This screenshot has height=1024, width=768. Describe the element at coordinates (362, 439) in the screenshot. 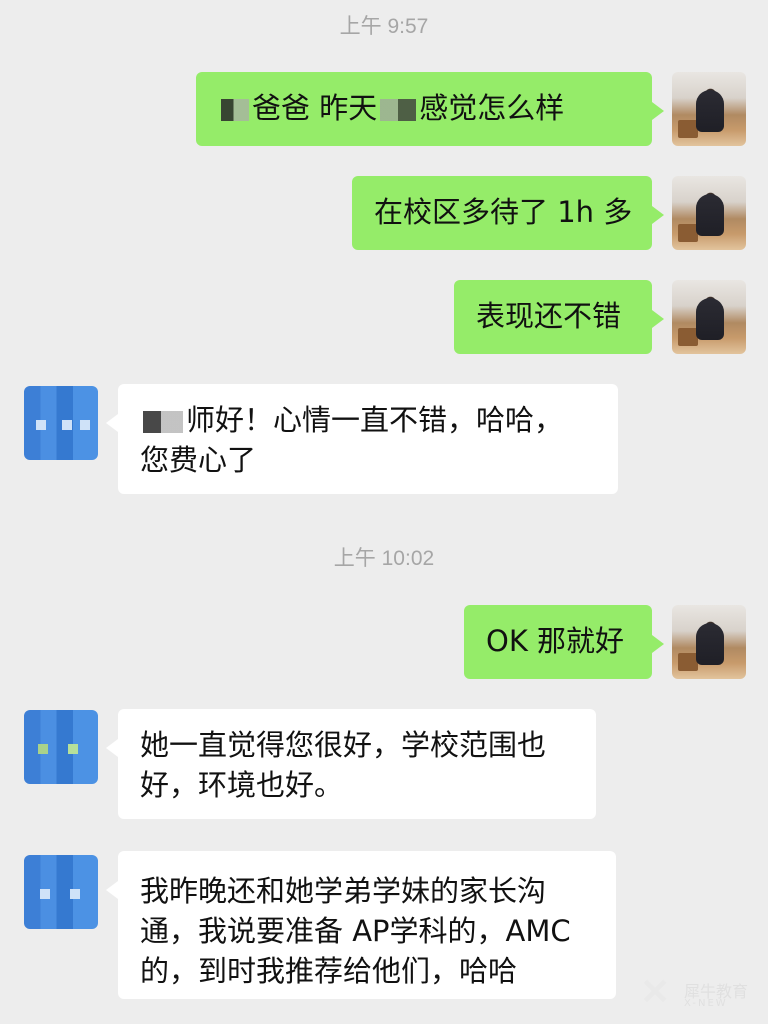

I see `message-bubble-received: 师好！心情一直不错，哈哈， 您费心了` at that location.